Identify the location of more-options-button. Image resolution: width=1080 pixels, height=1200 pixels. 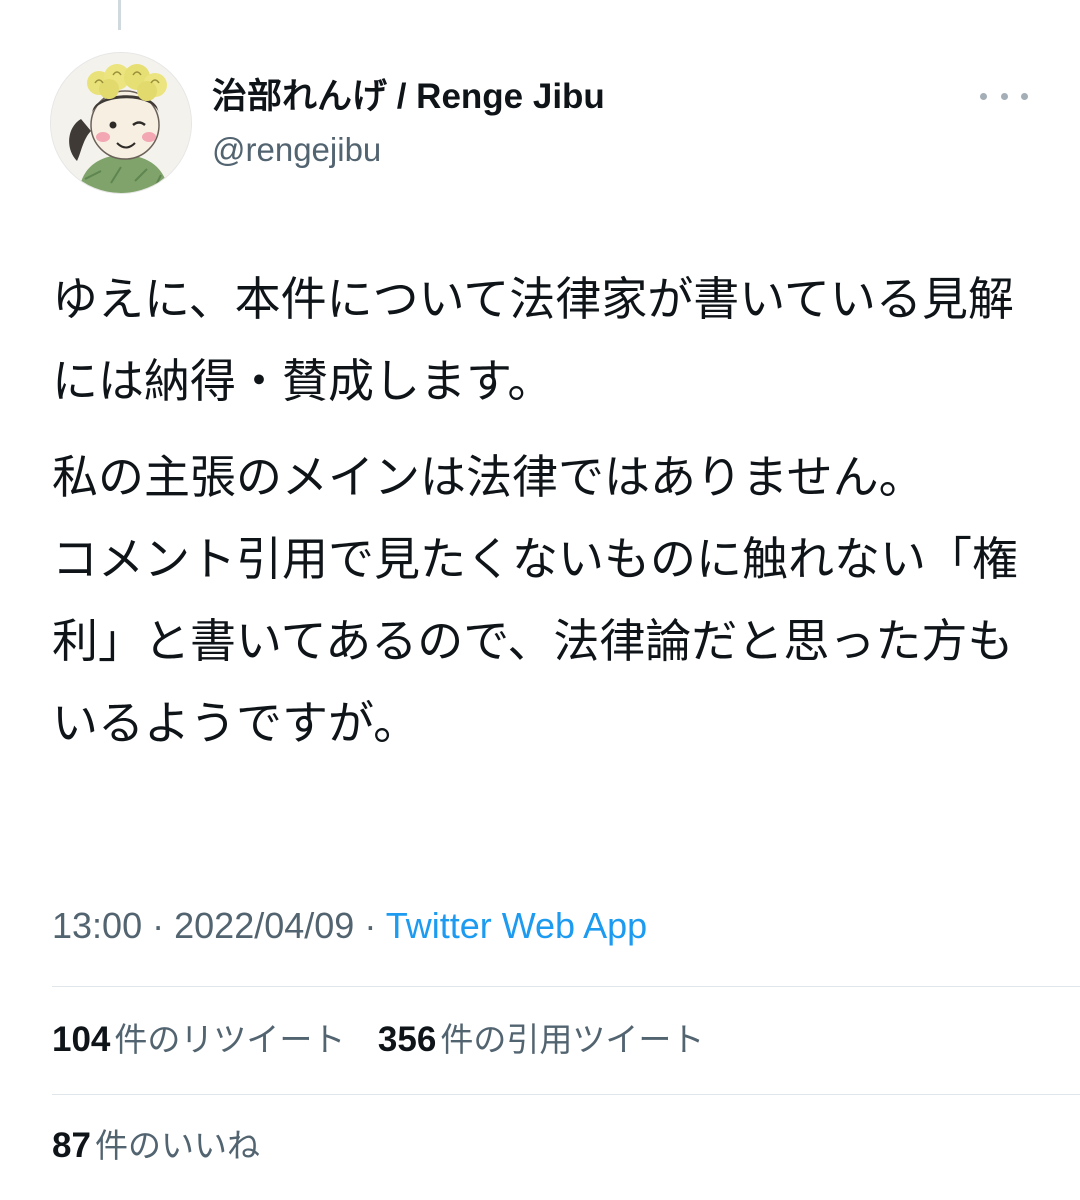
(1004, 96).